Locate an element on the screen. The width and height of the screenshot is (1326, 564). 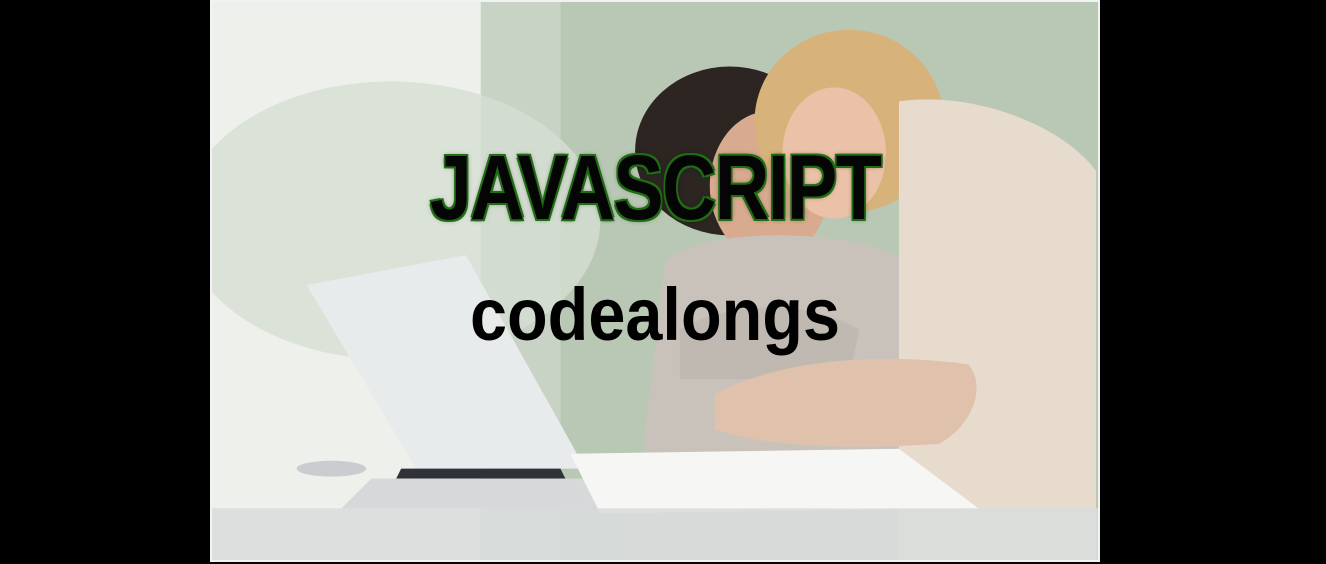
laptop-hinge is located at coordinates (481, 473).